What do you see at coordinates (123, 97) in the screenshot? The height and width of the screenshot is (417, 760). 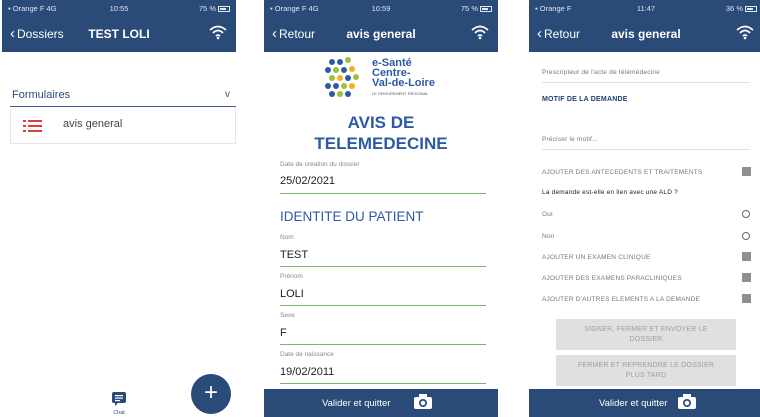 I see `formulaires-section: Formulaires v` at bounding box center [123, 97].